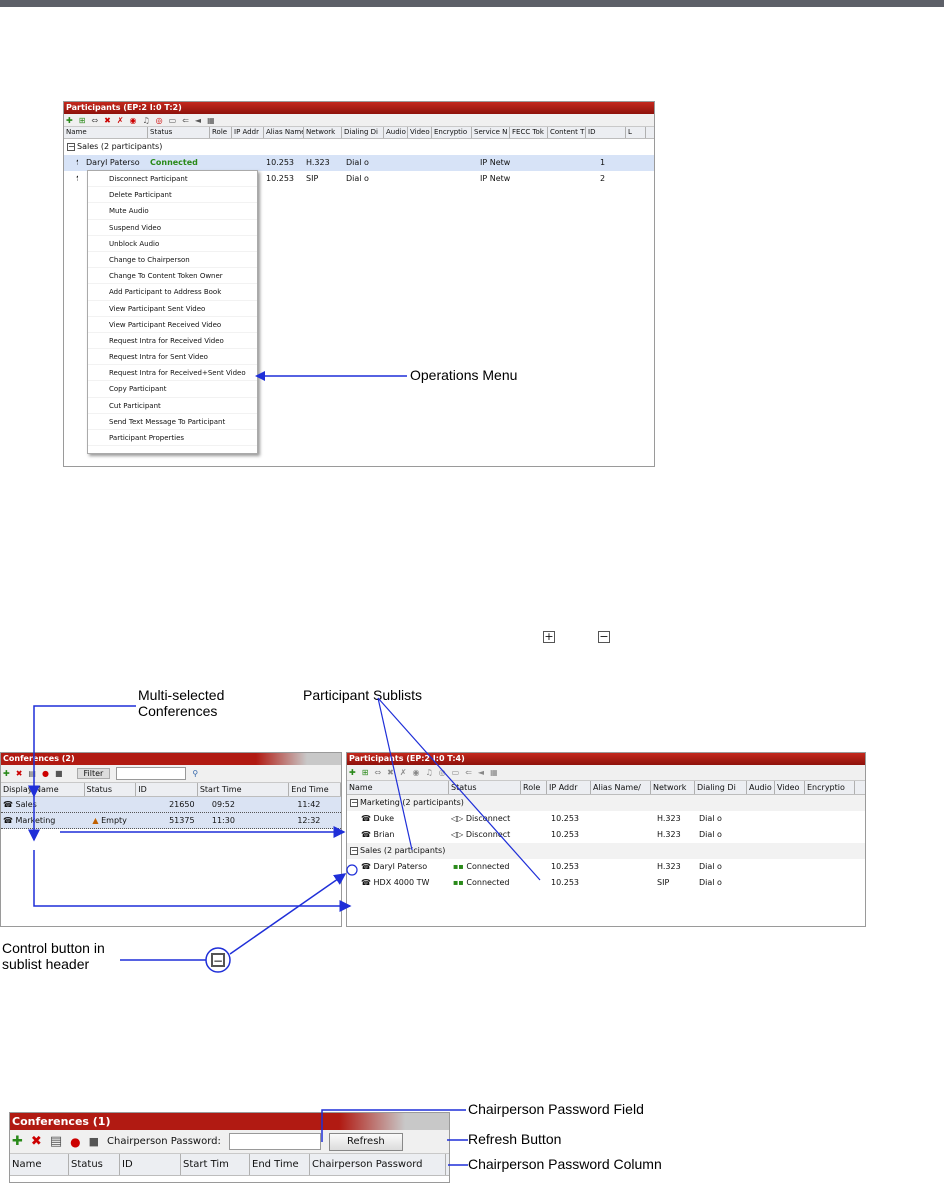 The width and height of the screenshot is (944, 1183). Describe the element at coordinates (359, 120) in the screenshot. I see `participants-toolbar: ✚ ⊞ ⇔ ✖ ✗ ◉ ♫ ◎ ▭ ⇐ ◄ ▦` at that location.